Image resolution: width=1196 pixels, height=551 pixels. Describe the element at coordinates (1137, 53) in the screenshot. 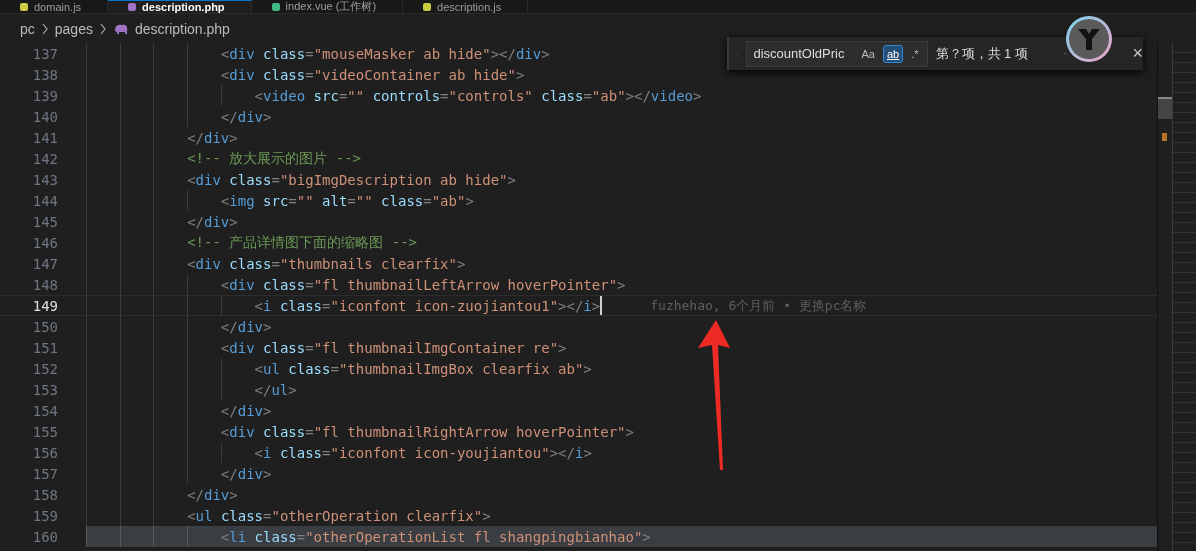

I see `close-button: ×` at that location.